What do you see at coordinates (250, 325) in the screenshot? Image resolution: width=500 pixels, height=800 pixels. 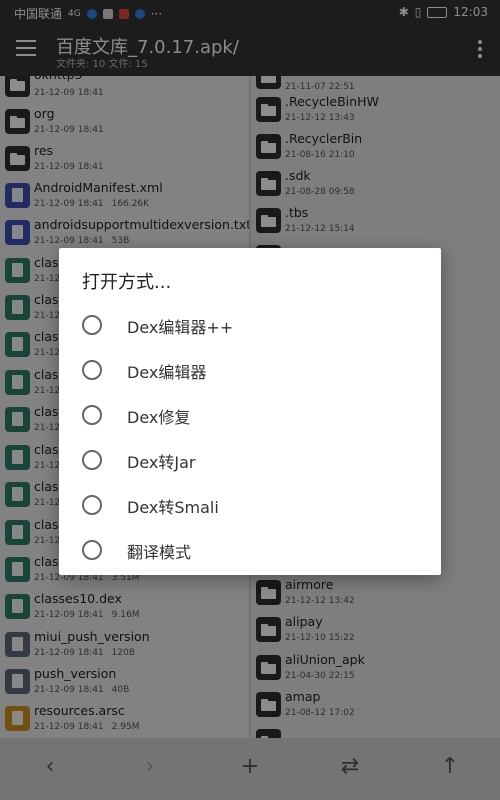 I see `option-dex-editor-plus: Dex编辑器++` at bounding box center [250, 325].